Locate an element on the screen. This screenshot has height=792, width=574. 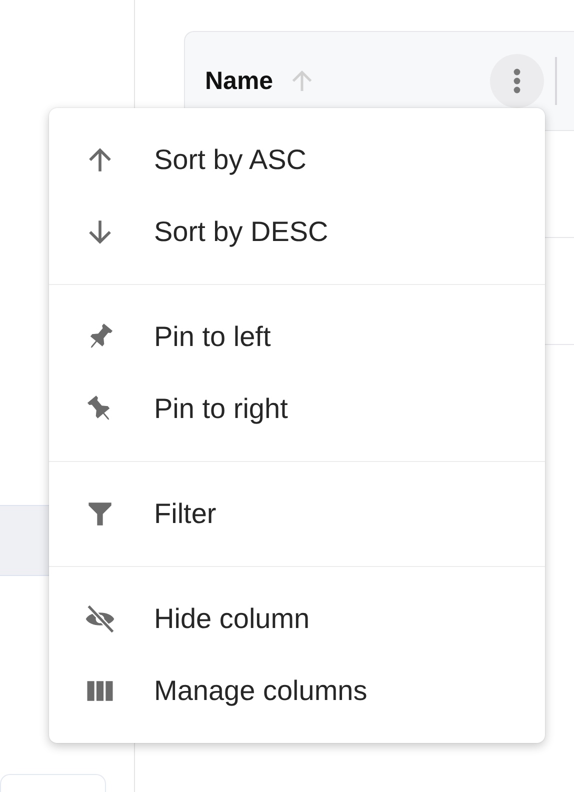
menu-item: Manage columns is located at coordinates (297, 691).